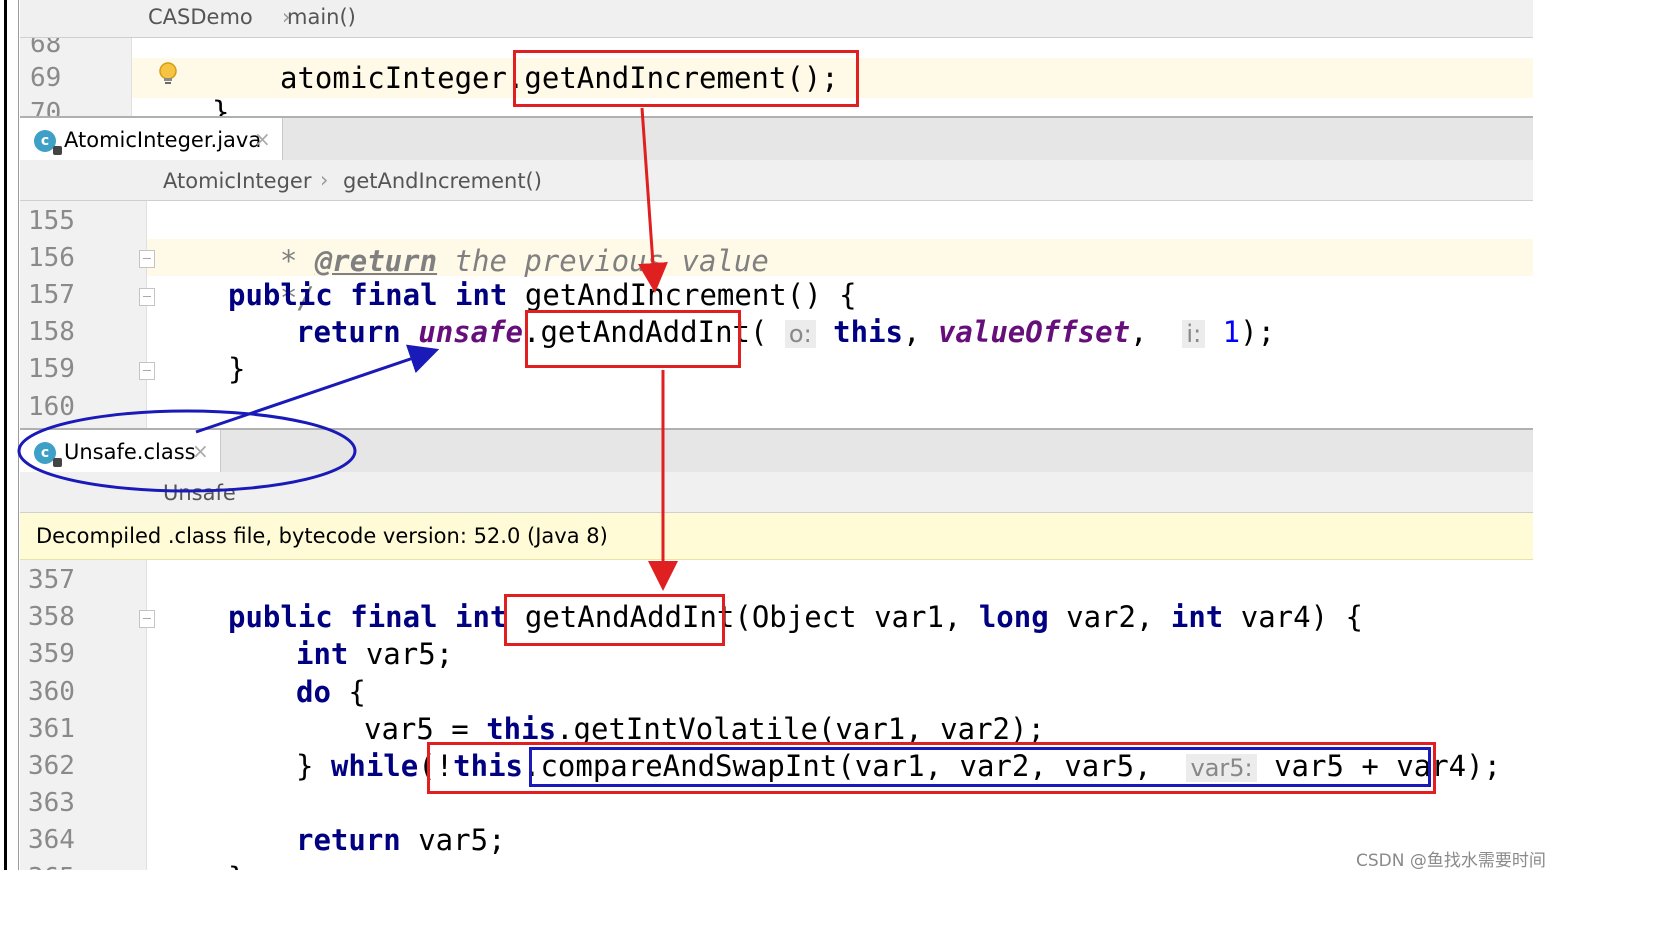 This screenshot has height=932, width=1672. What do you see at coordinates (187, 451) in the screenshot?
I see `unsafe-tab-circle` at bounding box center [187, 451].